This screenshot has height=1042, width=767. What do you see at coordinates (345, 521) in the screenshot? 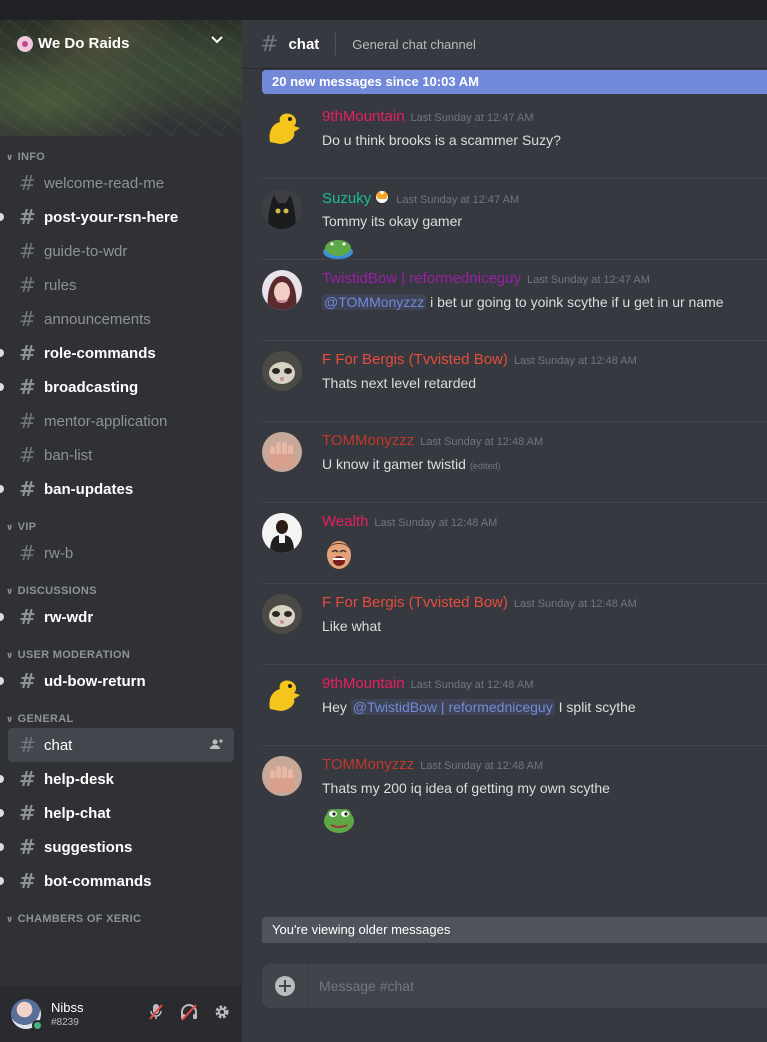
I see `message-author: Wealth` at bounding box center [345, 521].